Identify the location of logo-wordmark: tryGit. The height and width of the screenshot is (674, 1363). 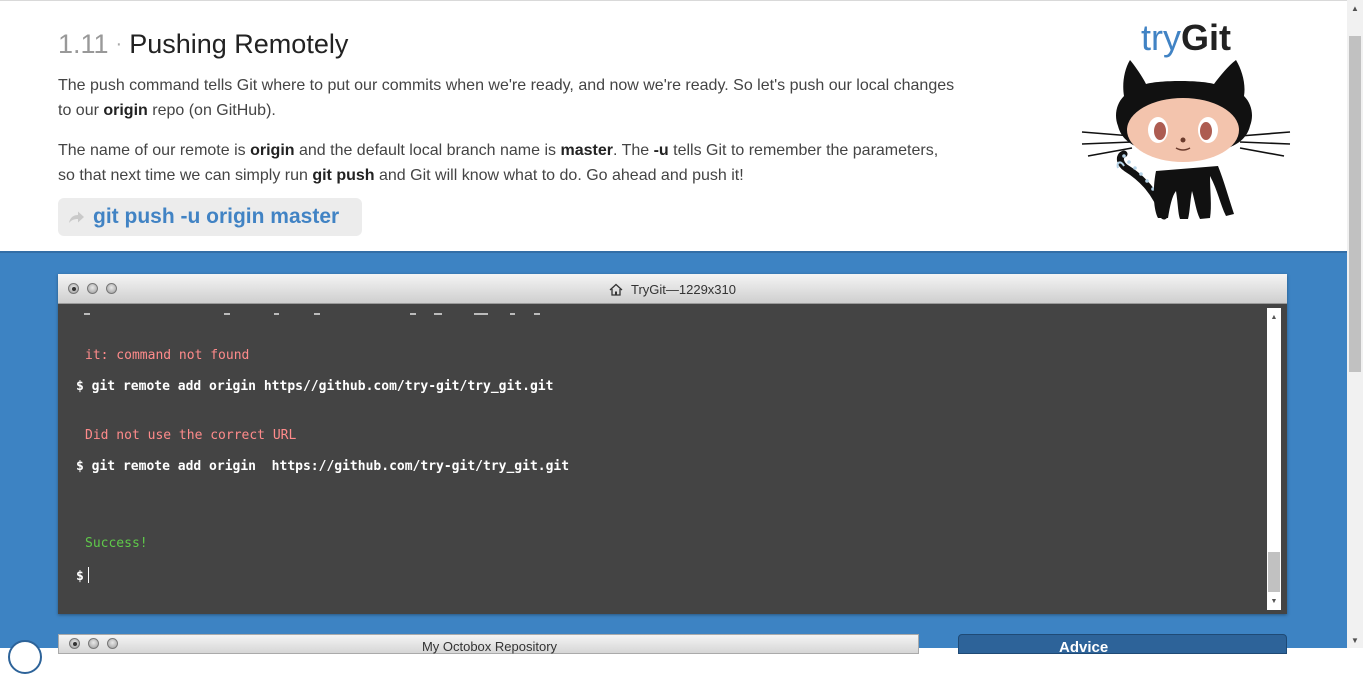
(1186, 38).